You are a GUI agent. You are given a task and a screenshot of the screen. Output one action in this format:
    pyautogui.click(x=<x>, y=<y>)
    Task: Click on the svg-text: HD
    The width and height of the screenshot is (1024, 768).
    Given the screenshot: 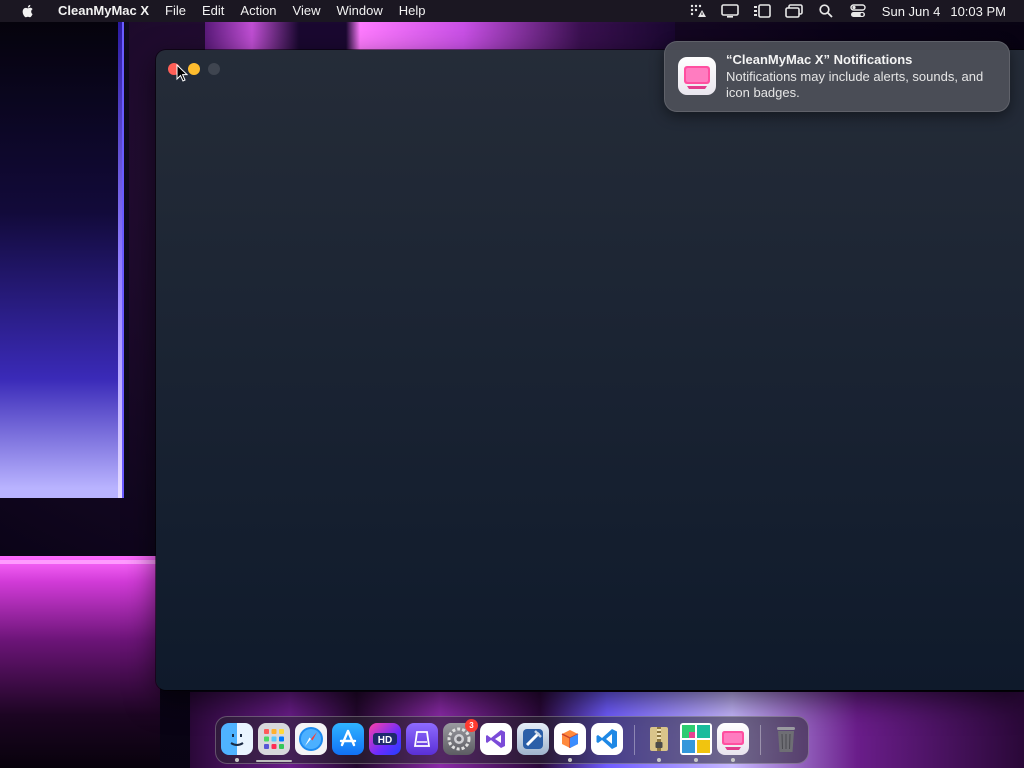 What is the action you would take?
    pyautogui.click(x=385, y=740)
    